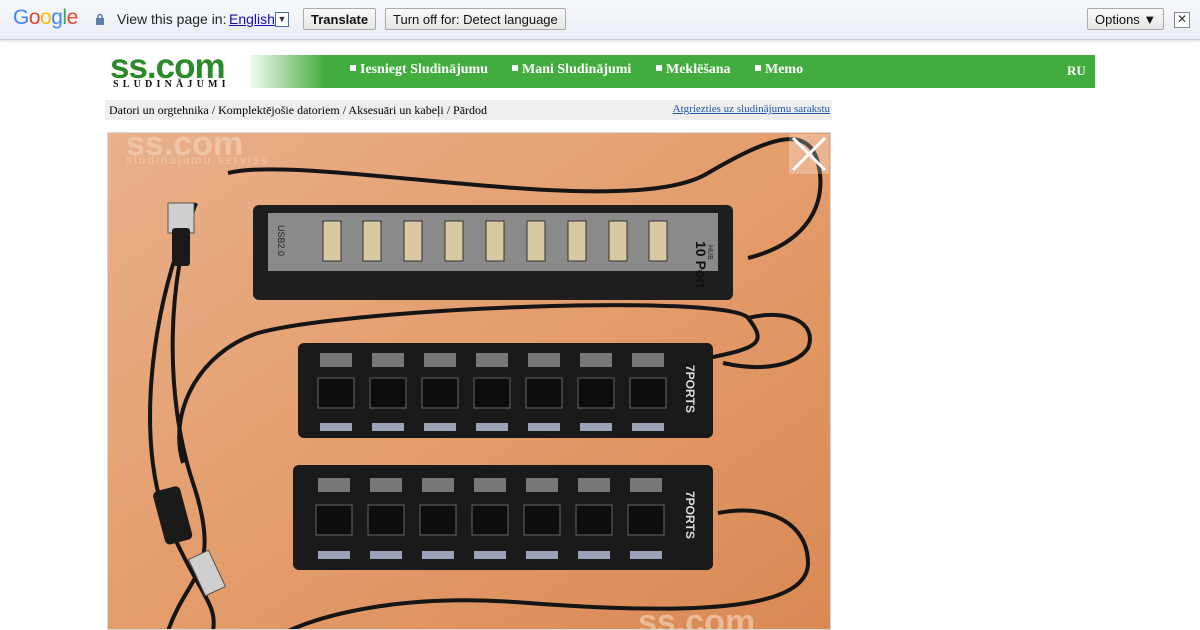 This screenshot has height=630, width=1200. I want to click on hub2-label: 7PORTS, so click(690, 389).